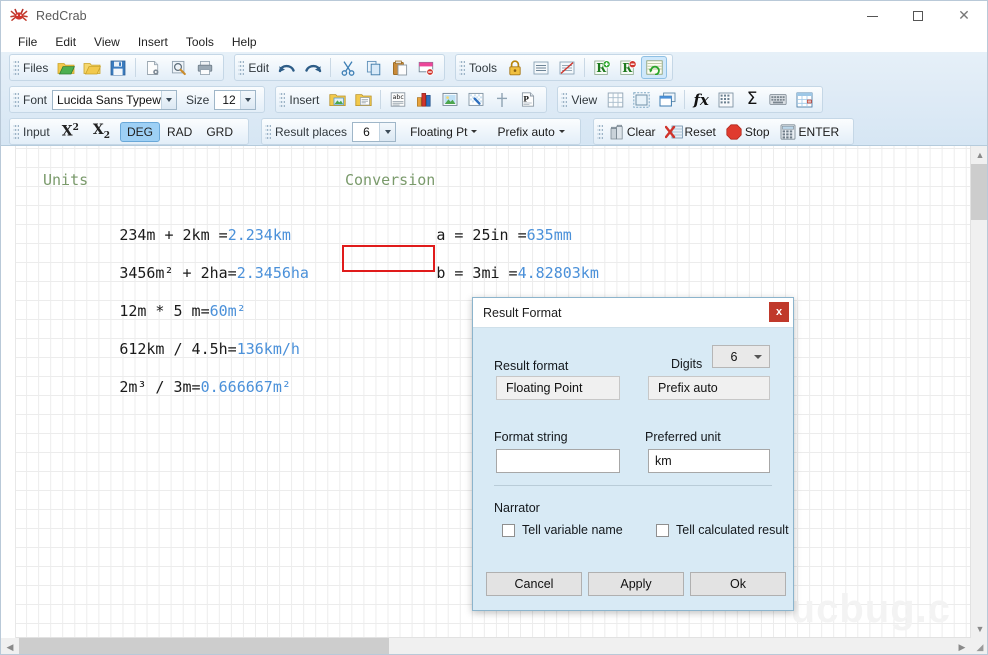 The image size is (988, 655). Describe the element at coordinates (567, 67) in the screenshot. I see `no-lines-icon` at that location.